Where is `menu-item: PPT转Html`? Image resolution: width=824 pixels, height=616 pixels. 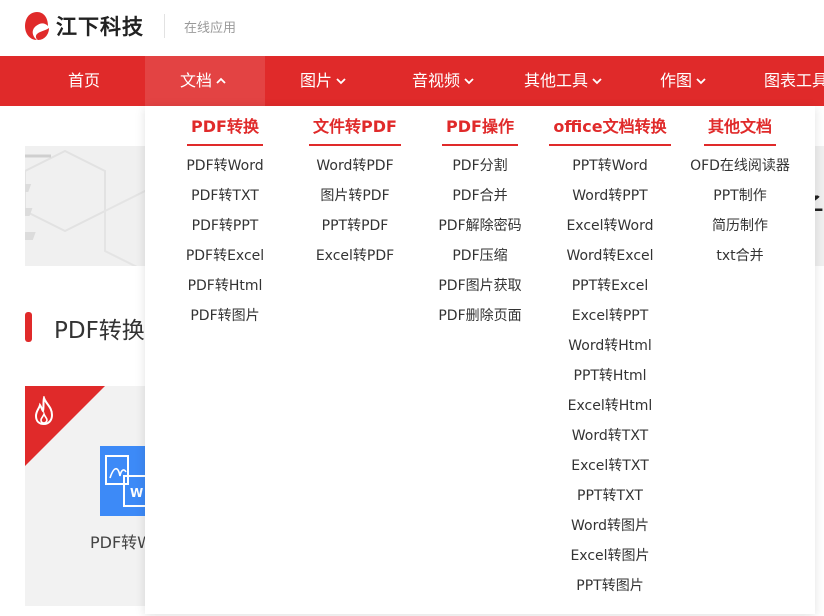 menu-item: PPT转Html is located at coordinates (610, 376).